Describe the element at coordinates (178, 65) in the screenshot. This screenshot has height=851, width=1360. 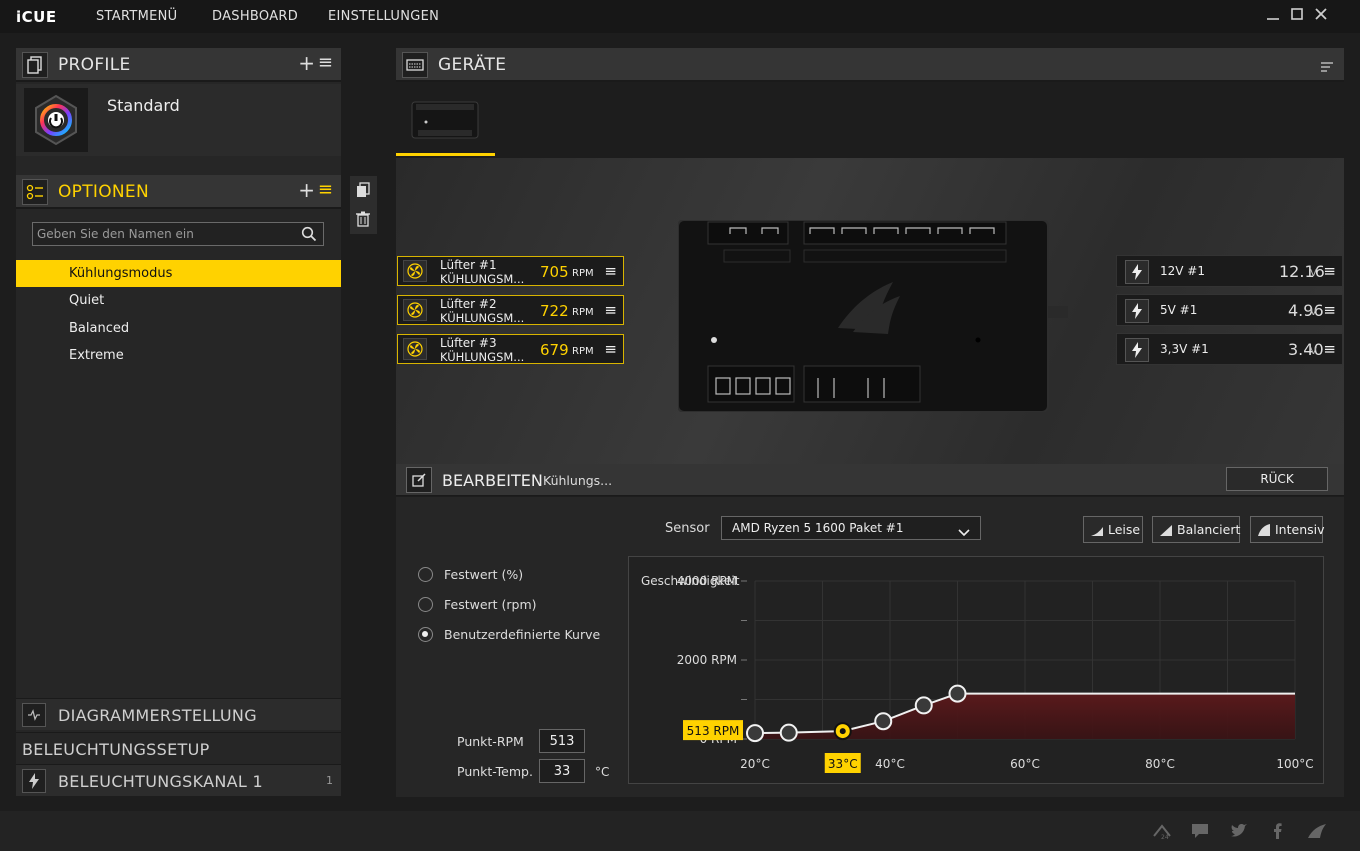
I see `profile-header: PROFILE + ≡` at that location.